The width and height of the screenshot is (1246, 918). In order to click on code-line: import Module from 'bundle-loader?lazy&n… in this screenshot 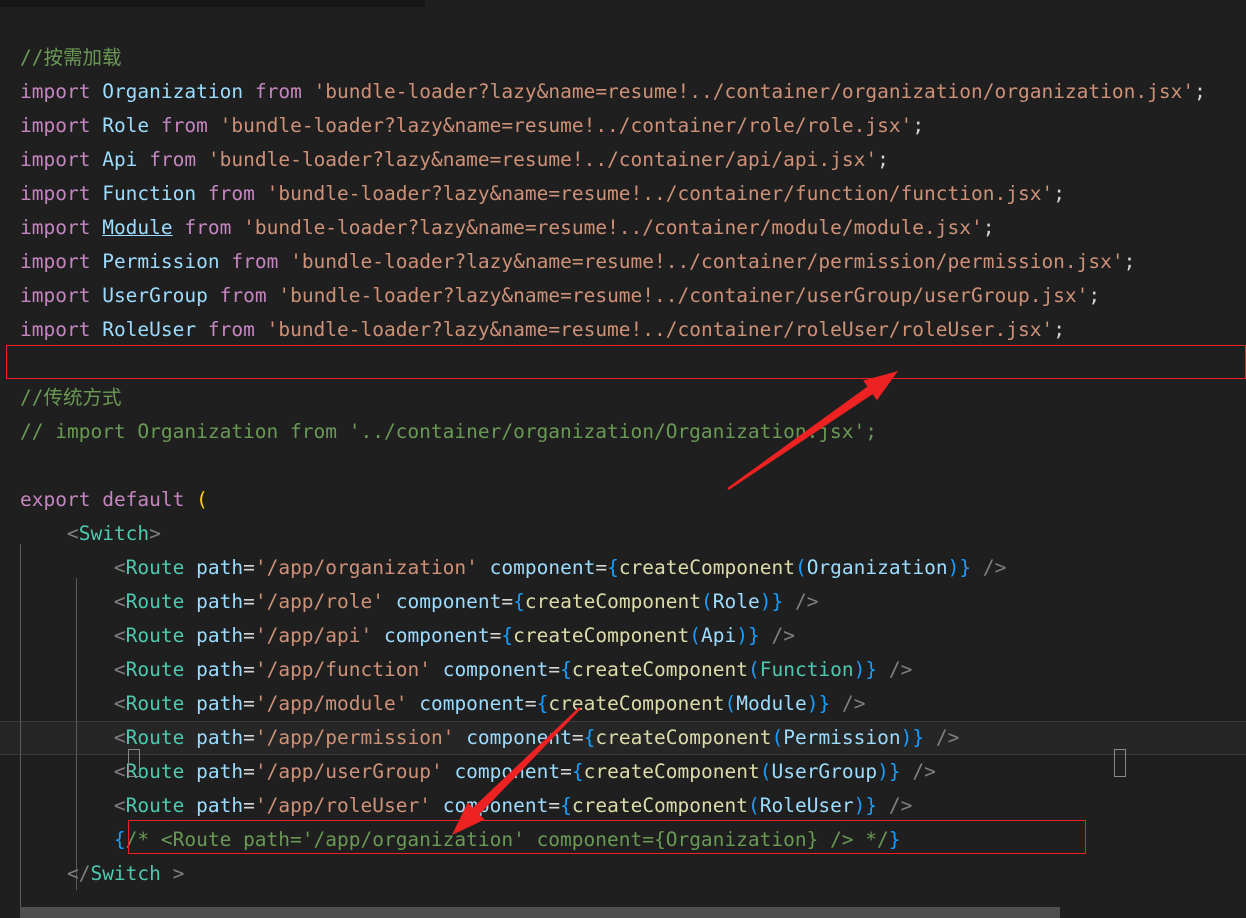, I will do `click(623, 228)`.